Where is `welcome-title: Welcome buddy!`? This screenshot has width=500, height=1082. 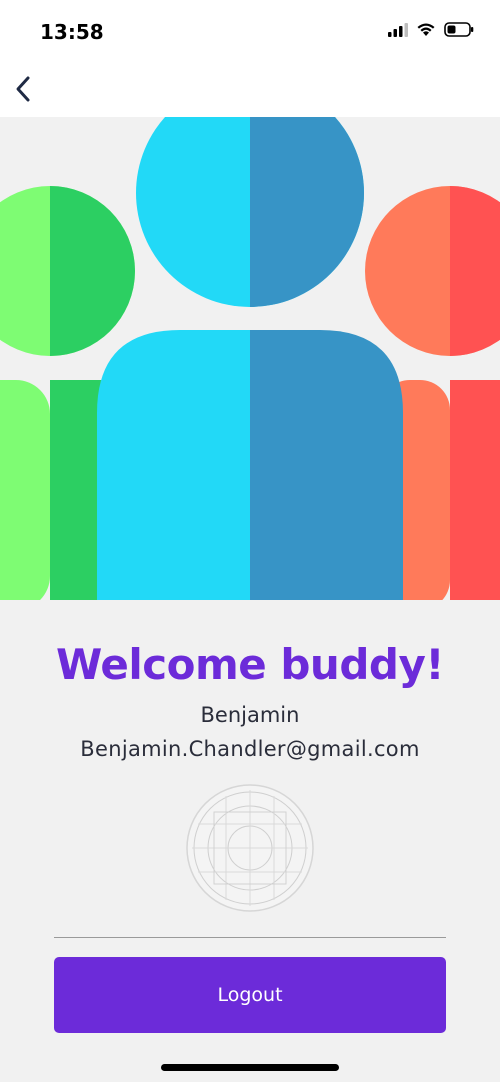
welcome-title: Welcome buddy! is located at coordinates (250, 664).